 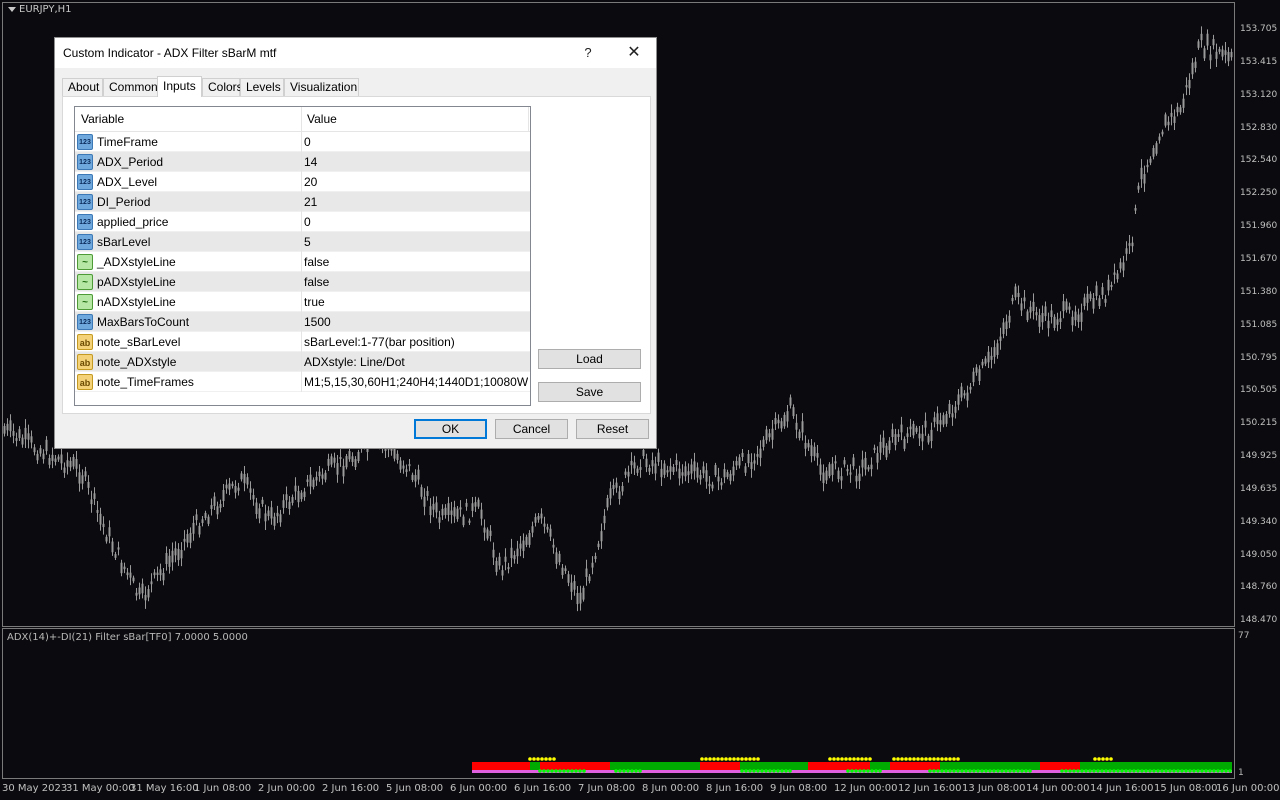 I want to click on column-header-variable: Variable, so click(x=102, y=119).